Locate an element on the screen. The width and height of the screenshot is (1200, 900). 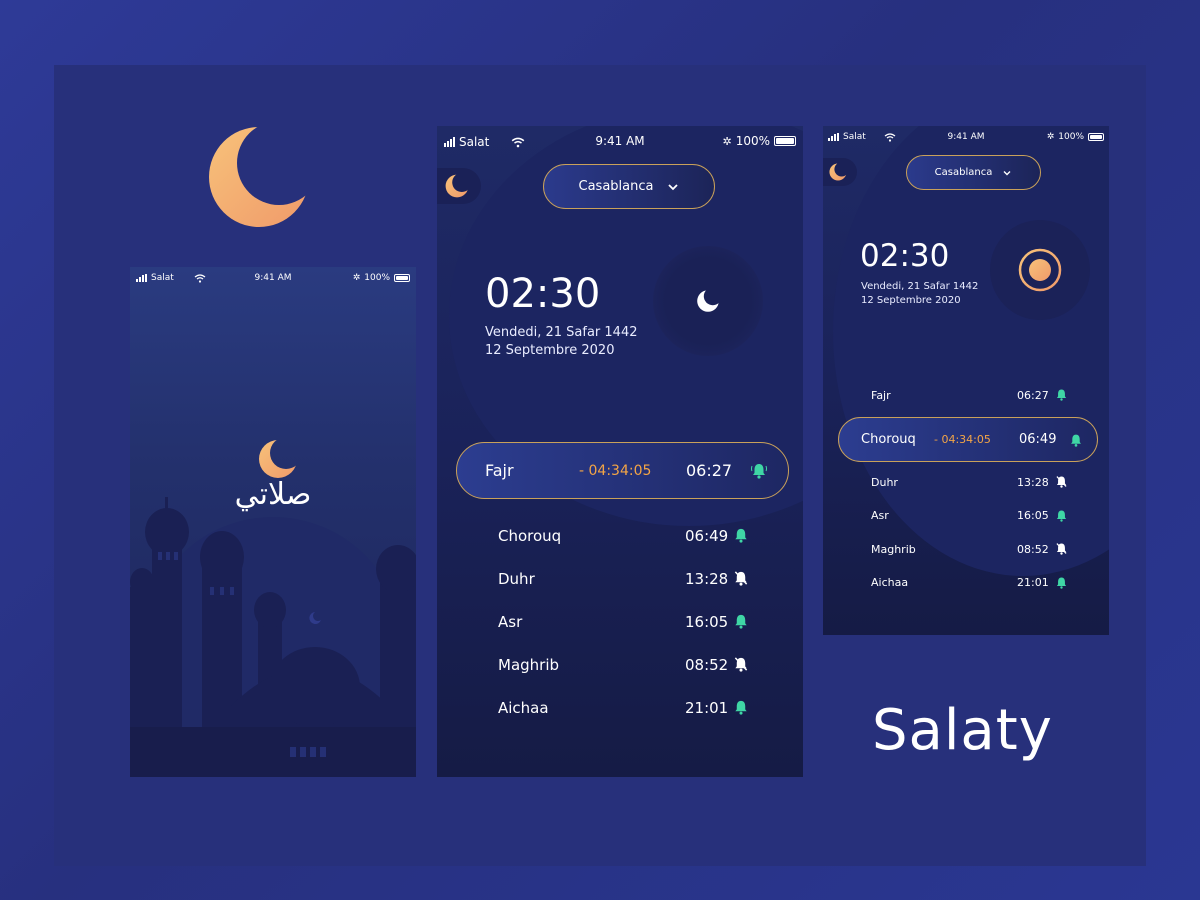
day-indicator is located at coordinates (1040, 270).